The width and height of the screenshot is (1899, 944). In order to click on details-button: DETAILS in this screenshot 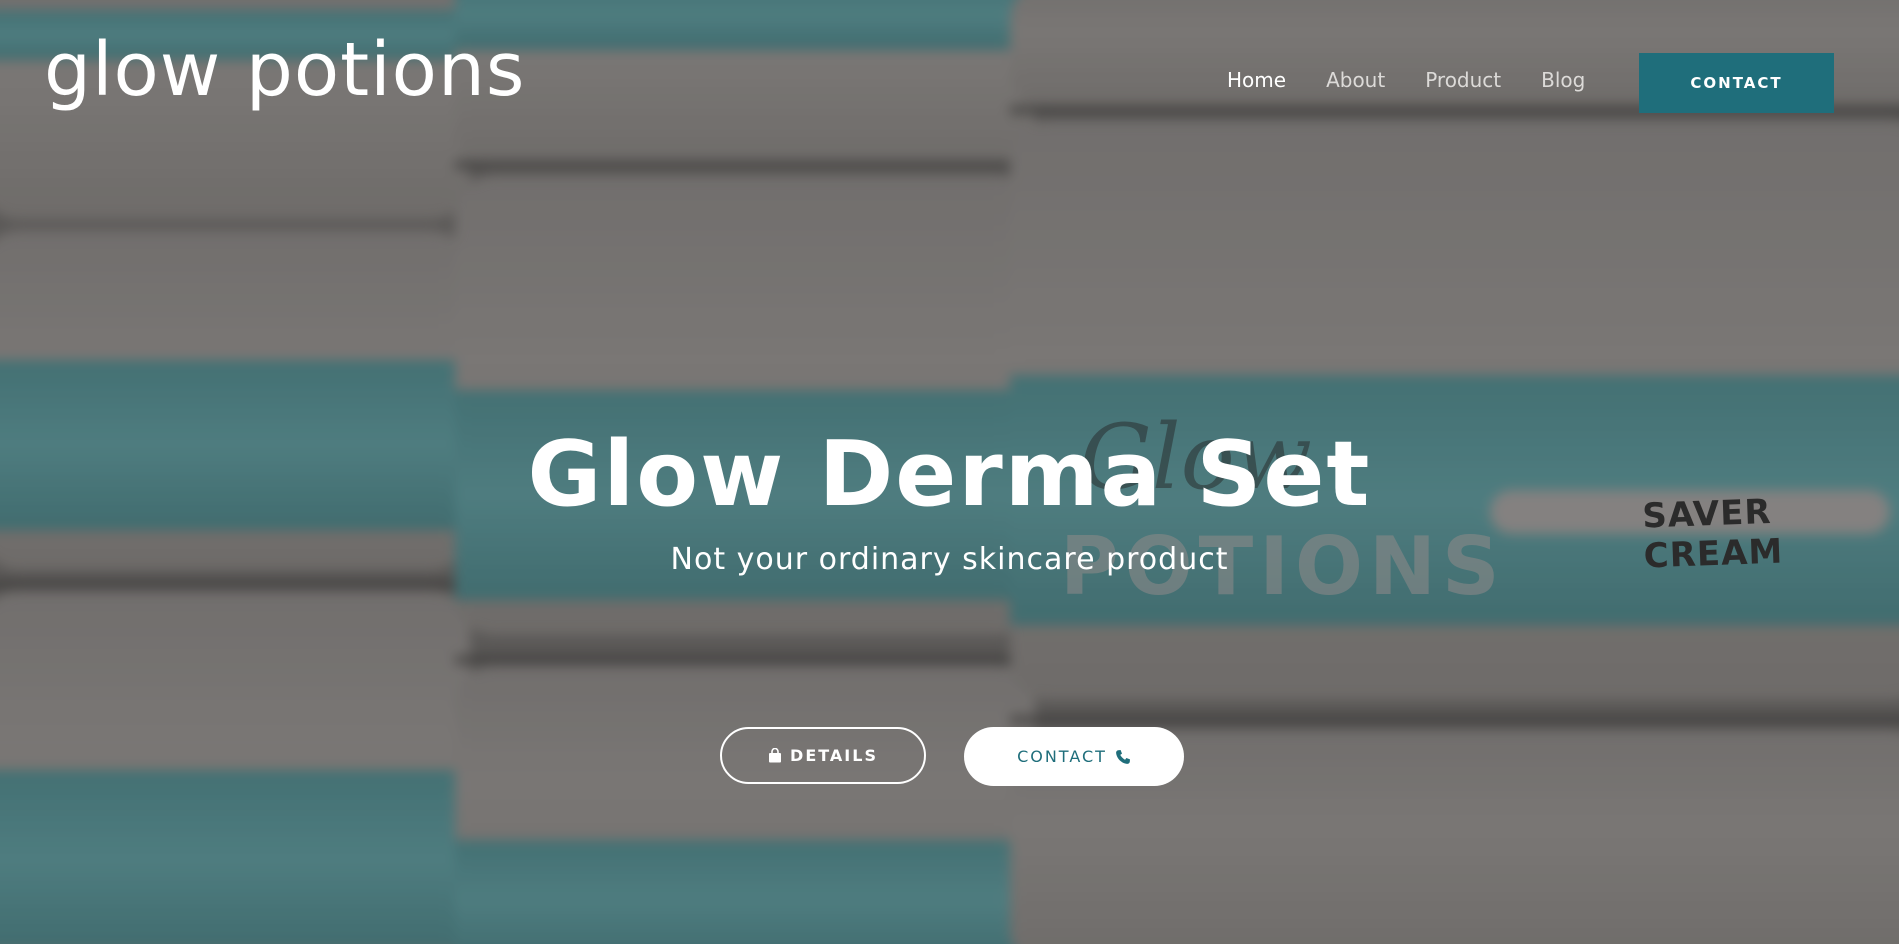, I will do `click(823, 755)`.